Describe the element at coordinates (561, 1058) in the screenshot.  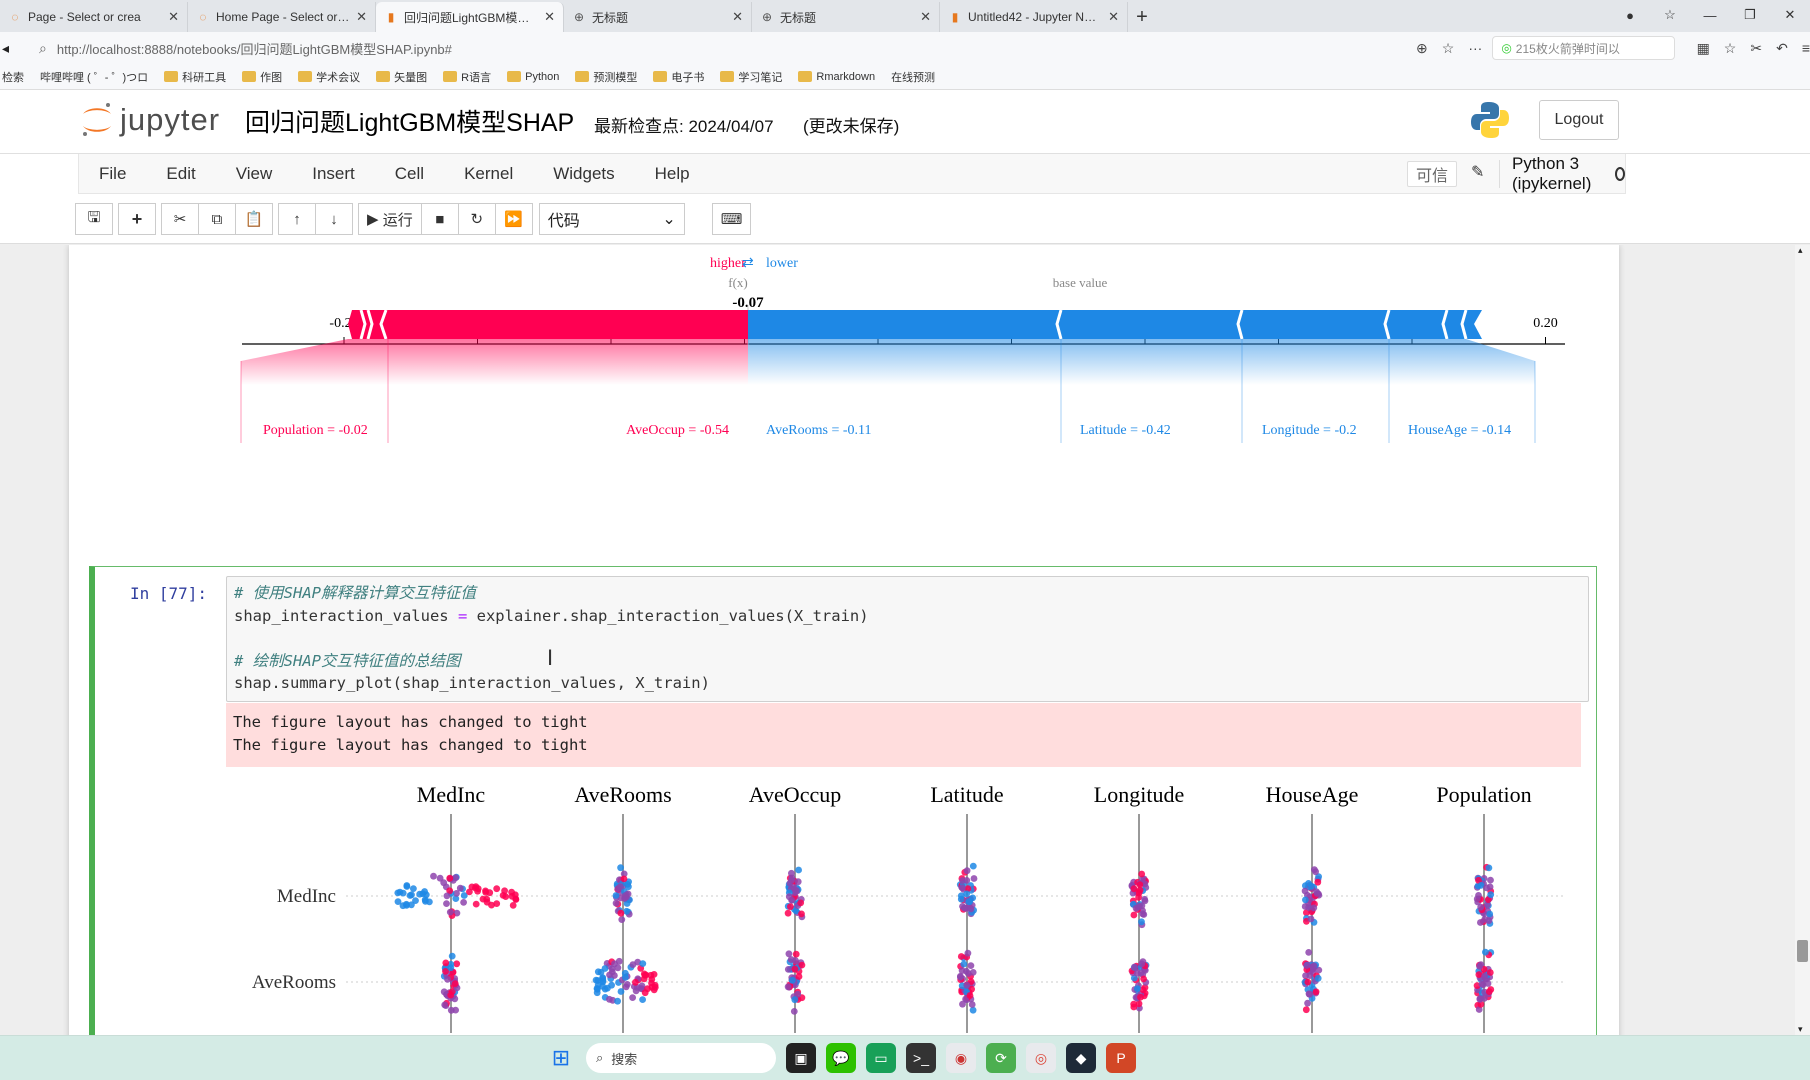
I see `start-windows-icon: ⊞` at that location.